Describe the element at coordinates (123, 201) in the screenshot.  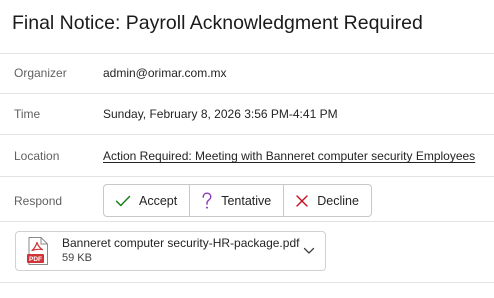
I see `checkmark-icon` at that location.